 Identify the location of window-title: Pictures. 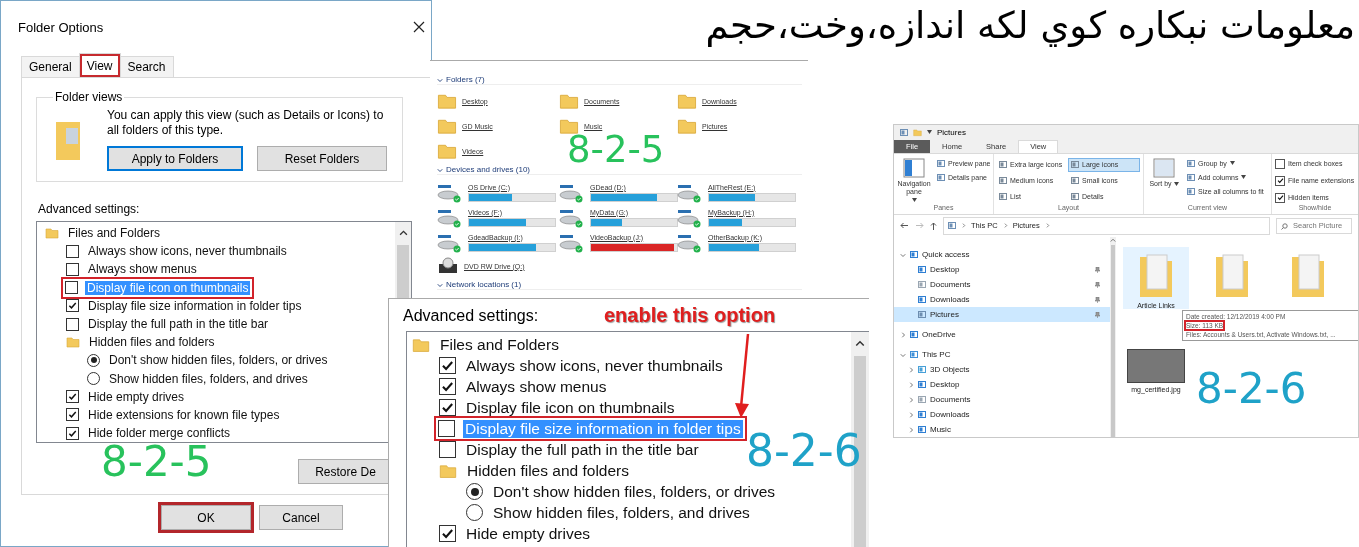
(951, 132).